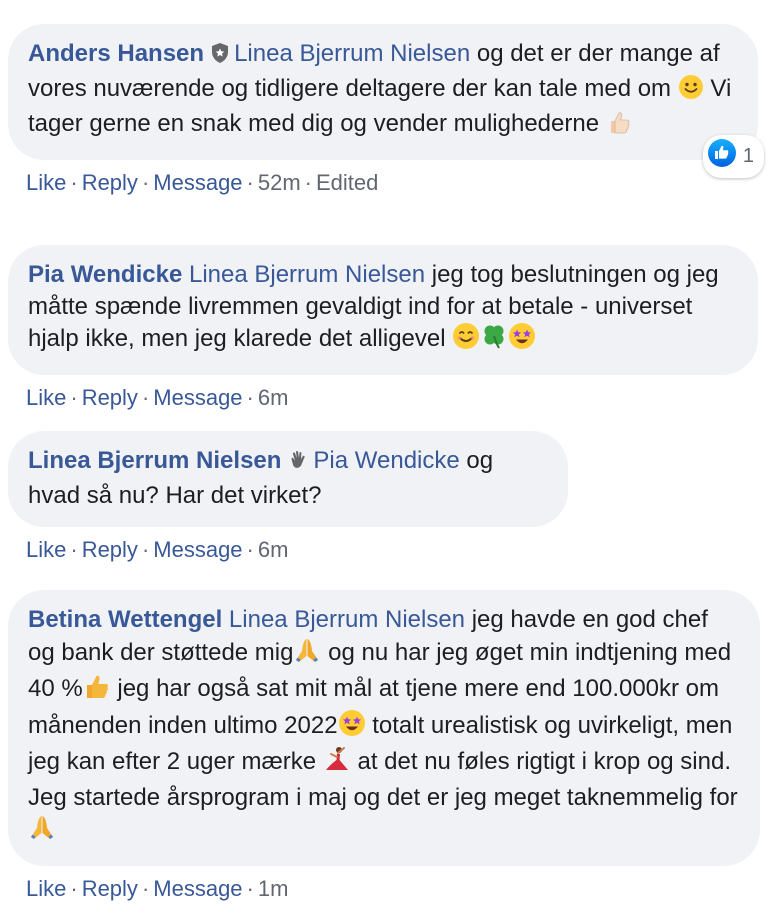 The height and width of the screenshot is (924, 768). What do you see at coordinates (279, 182) in the screenshot?
I see `comment-timestamp: 52m` at bounding box center [279, 182].